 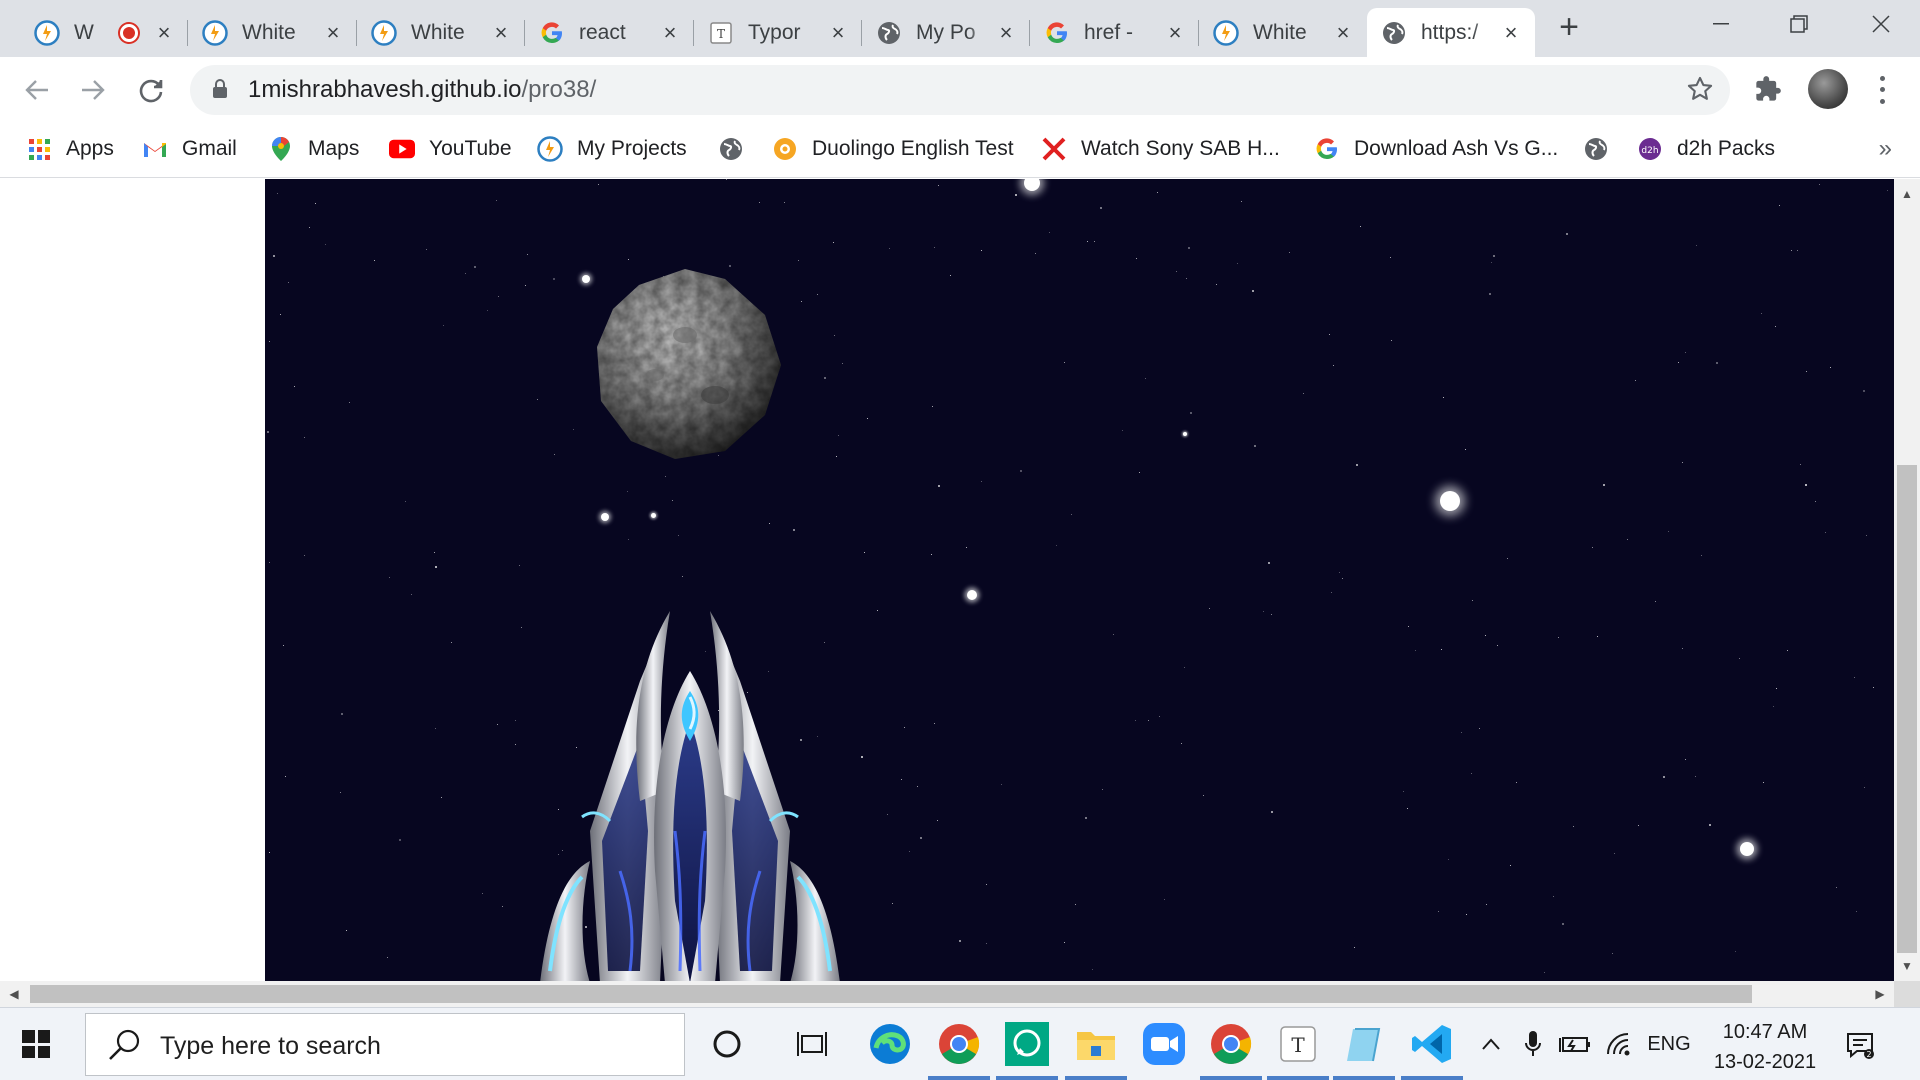 I want to click on task-view-icon, so click(x=812, y=1044).